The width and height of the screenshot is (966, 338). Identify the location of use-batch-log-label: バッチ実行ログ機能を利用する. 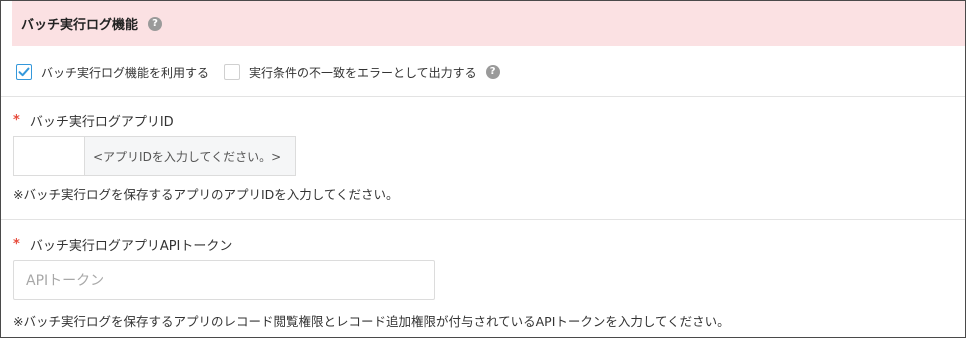
(125, 72).